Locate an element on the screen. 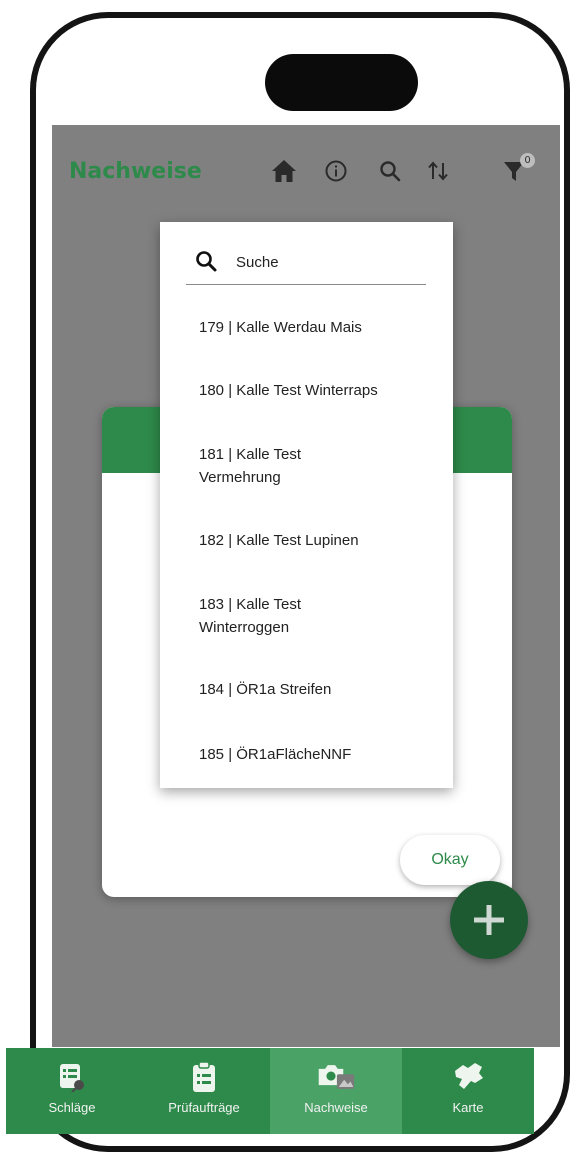  nav-label: Schläge is located at coordinates (72, 1107).